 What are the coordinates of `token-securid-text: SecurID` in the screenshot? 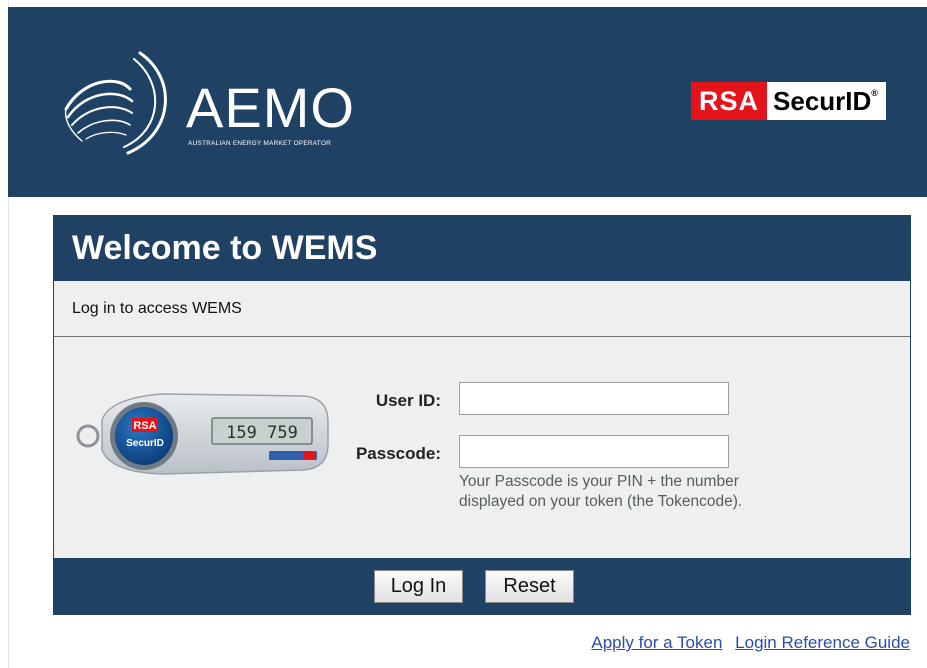 It's located at (145, 443).